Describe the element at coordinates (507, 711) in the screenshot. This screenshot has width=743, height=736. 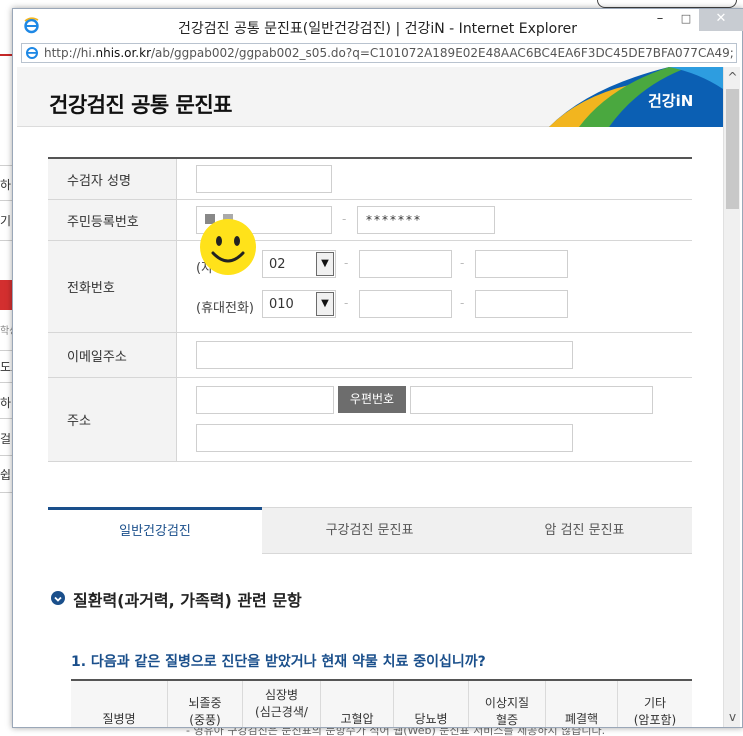
I see `column-label: 이상지질 혈증` at that location.